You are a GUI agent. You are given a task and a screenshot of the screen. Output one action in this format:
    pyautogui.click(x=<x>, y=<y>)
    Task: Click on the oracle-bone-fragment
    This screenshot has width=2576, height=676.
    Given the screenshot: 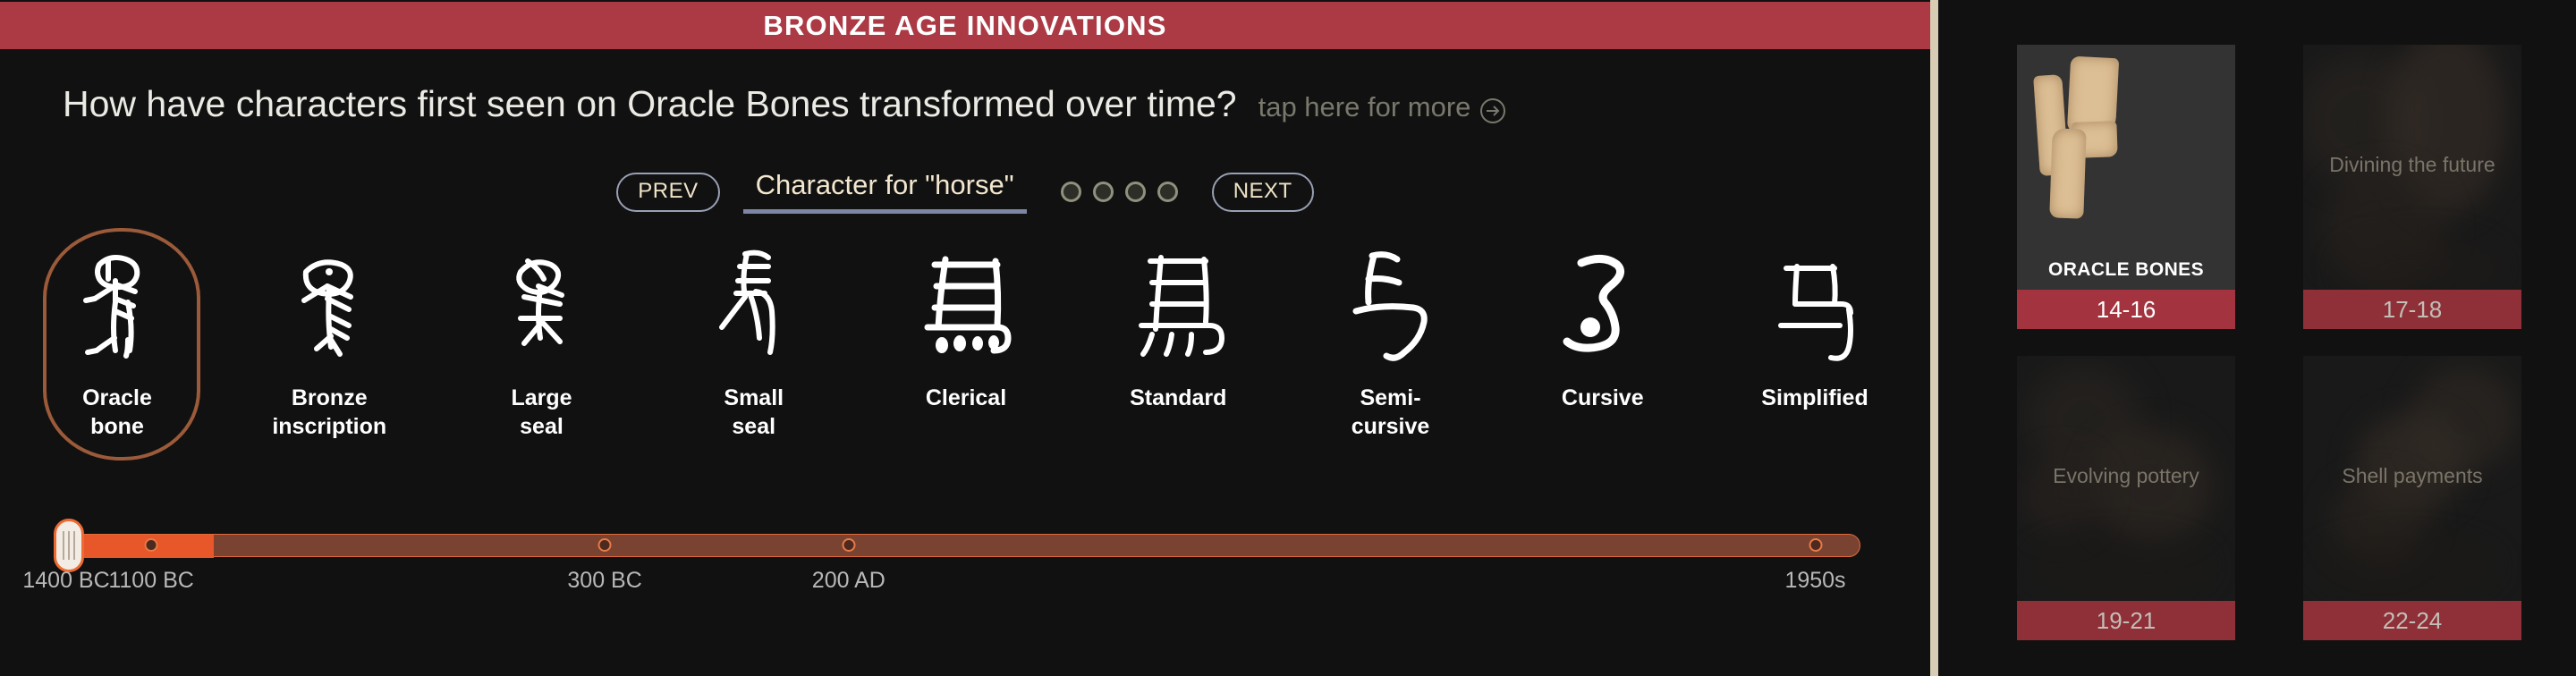 What is the action you would take?
    pyautogui.click(x=2068, y=173)
    